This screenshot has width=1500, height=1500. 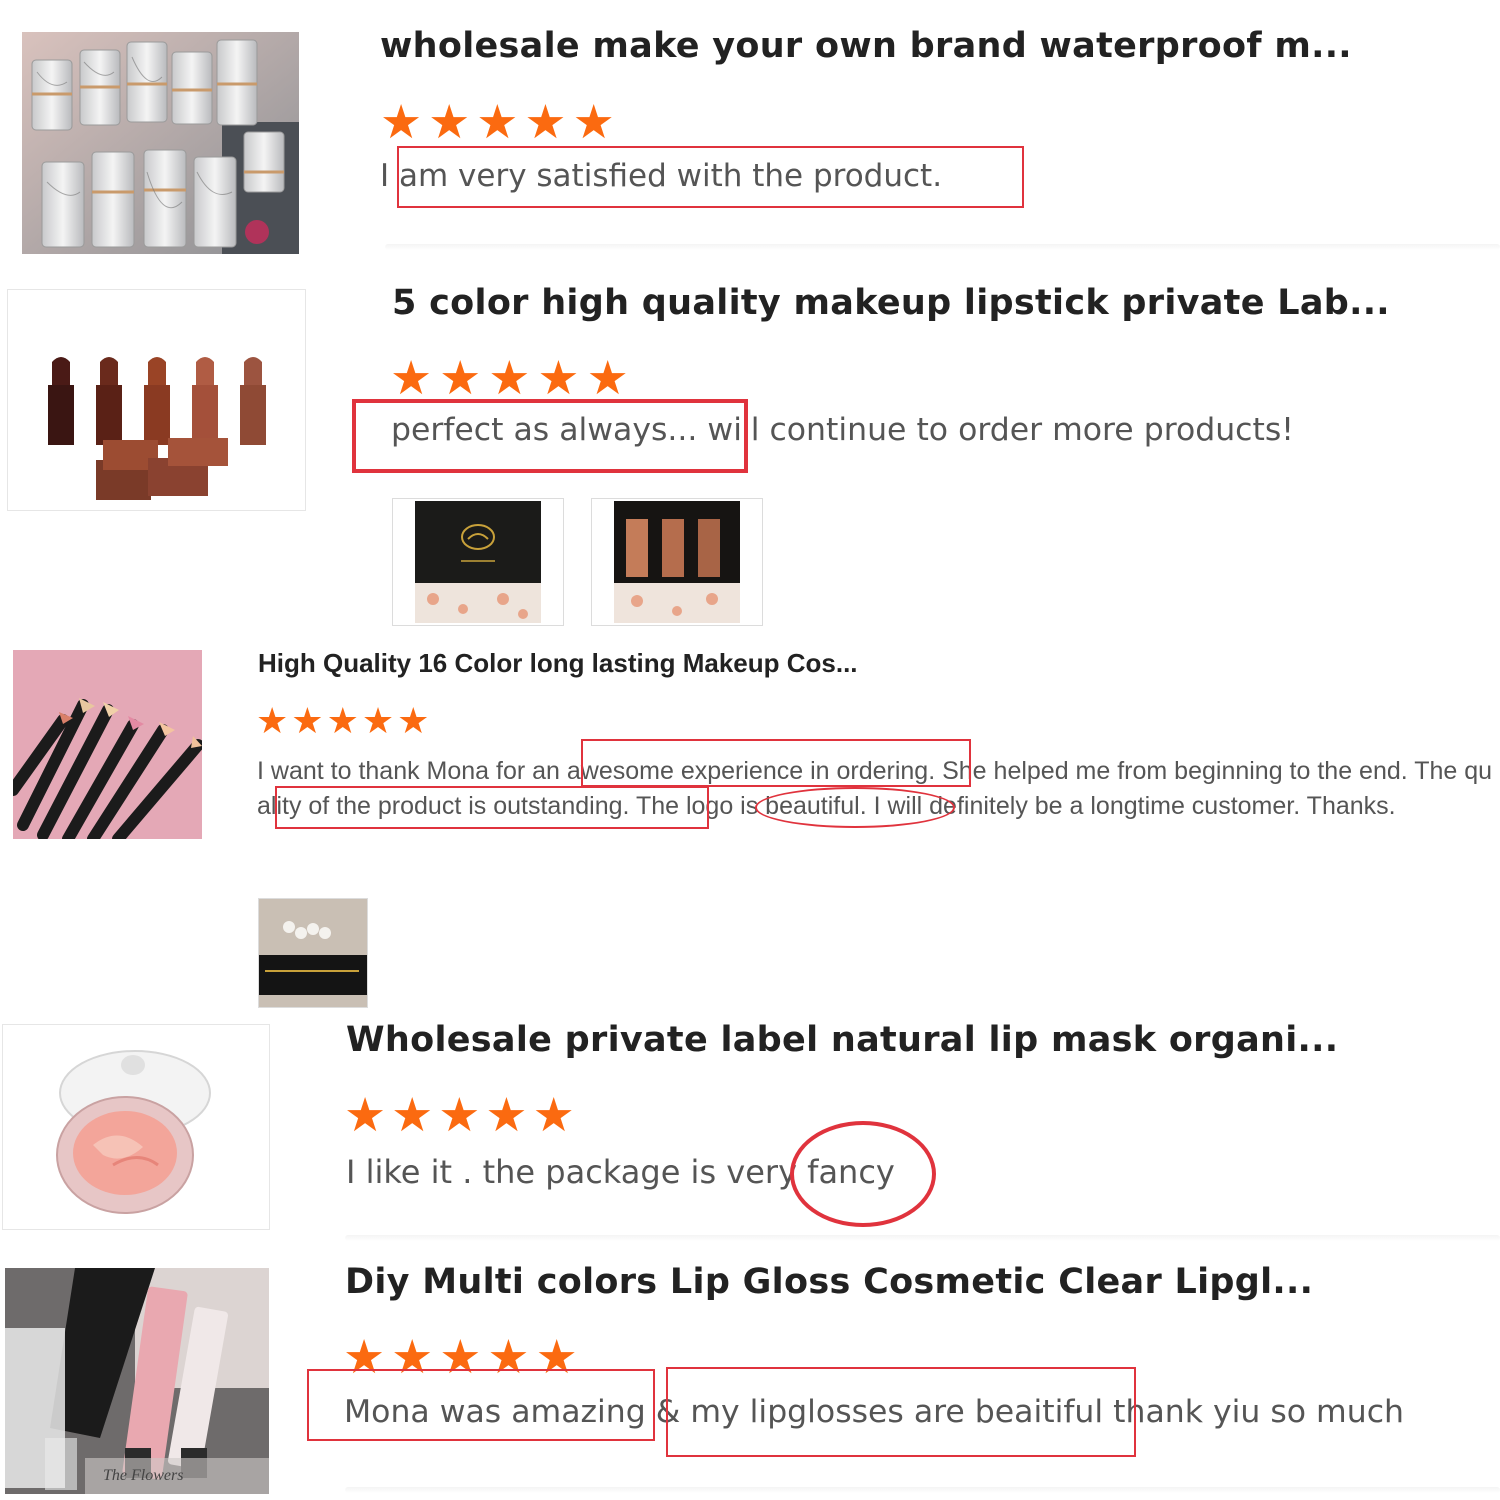 I want to click on lipstick-box-photo, so click(x=677, y=562).